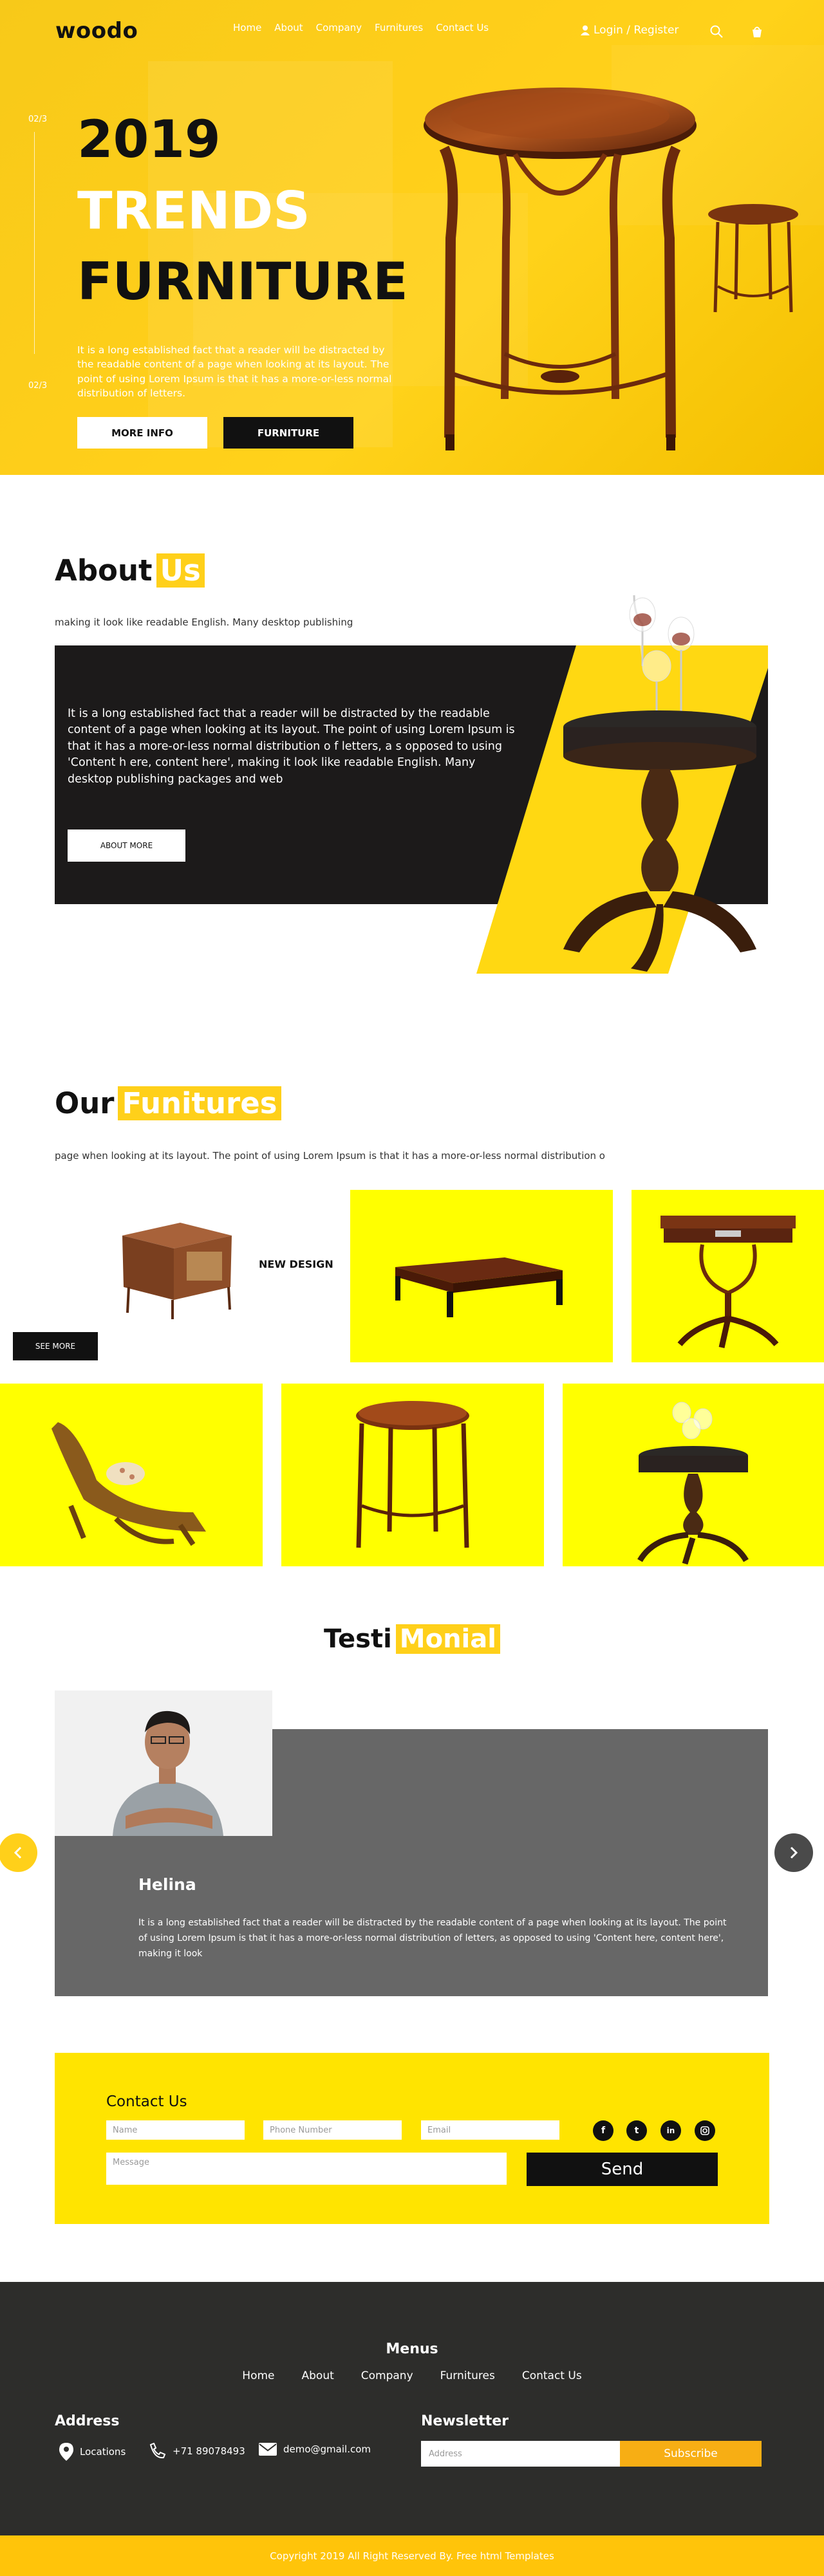 This screenshot has height=2576, width=824. I want to click on furniture-tile-side-table, so click(413, 1475).